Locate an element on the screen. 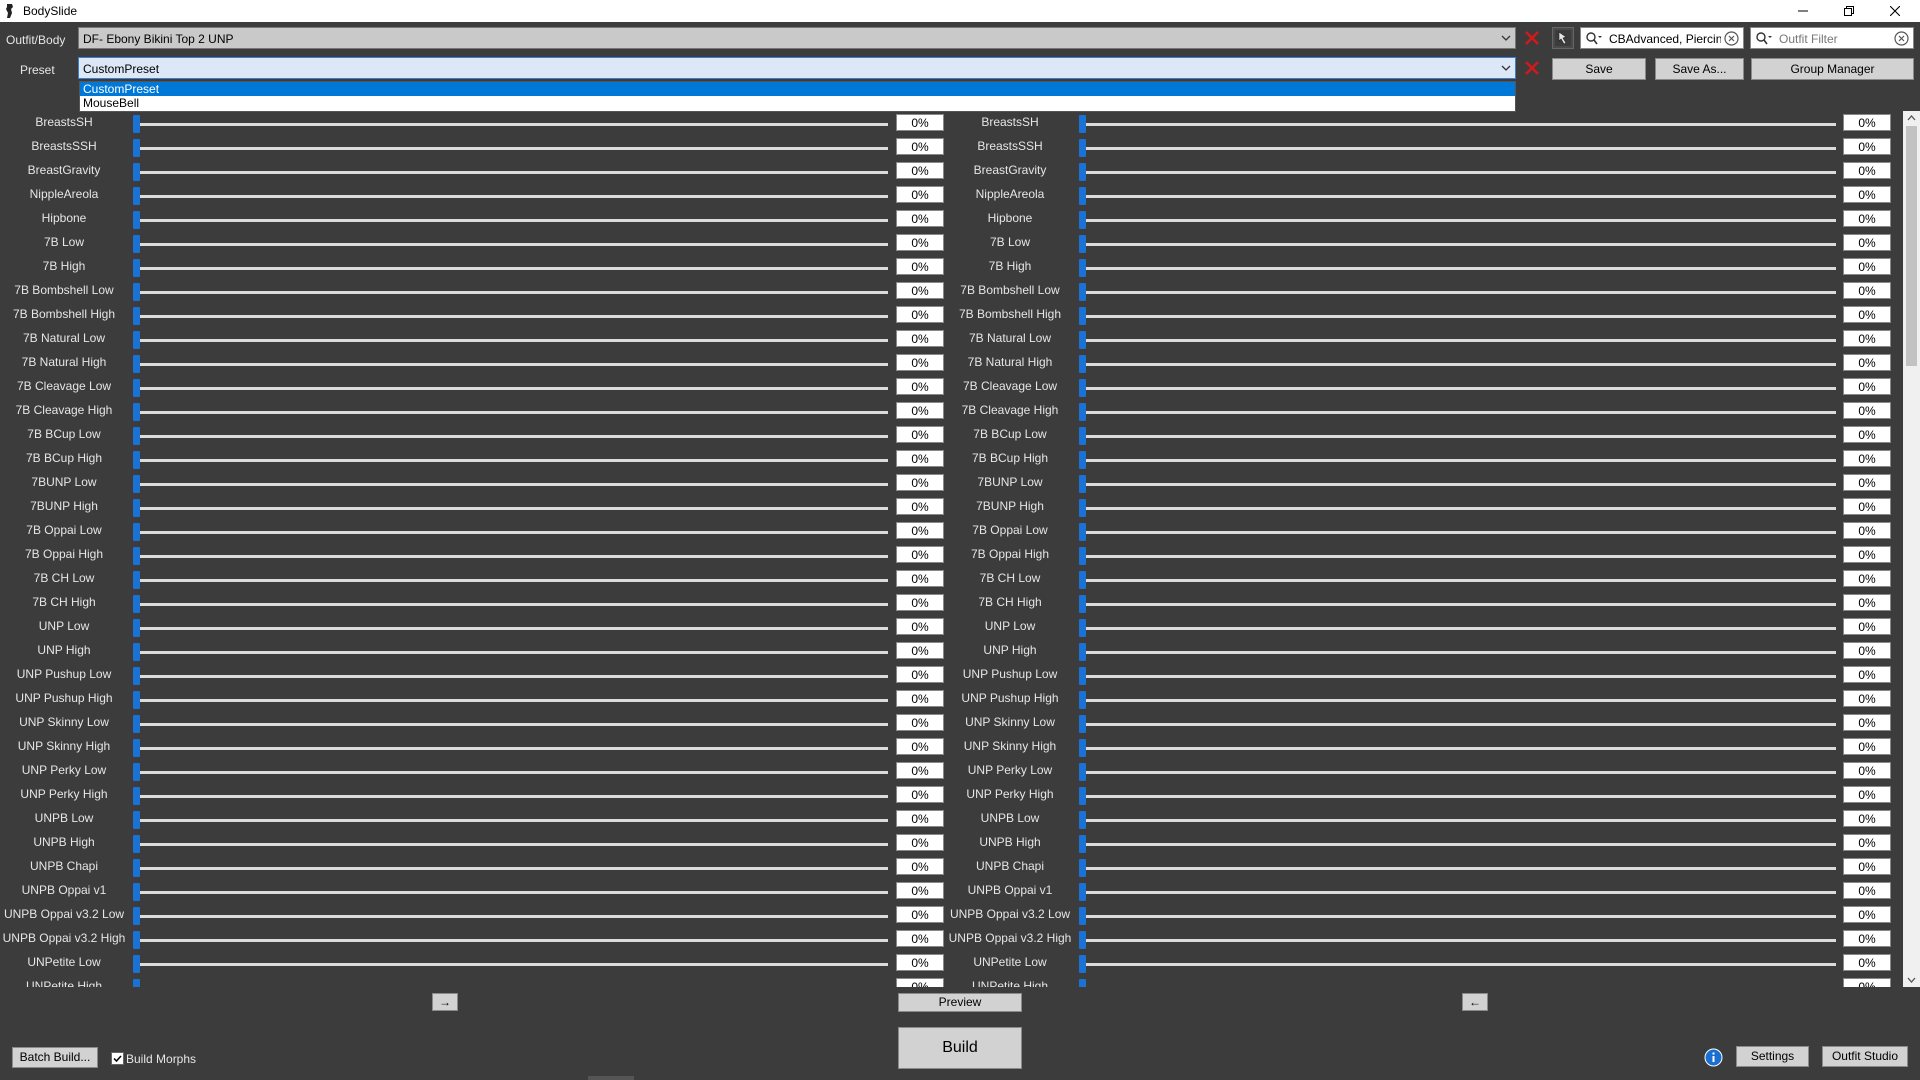  copy-right-button: → is located at coordinates (445, 1002).